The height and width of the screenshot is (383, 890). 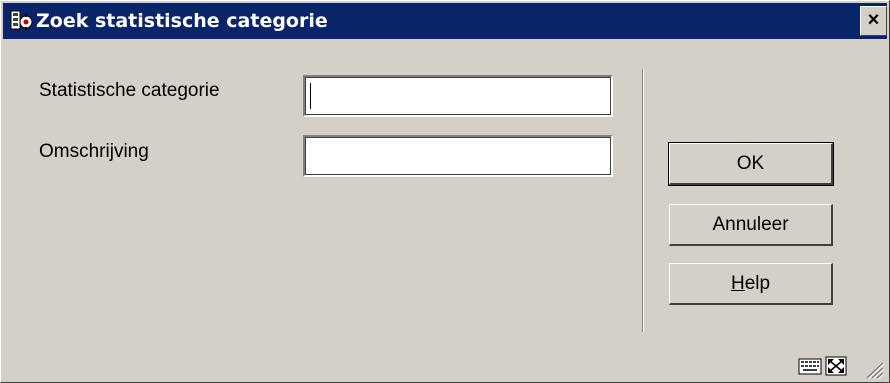 I want to click on keyboard-icon, so click(x=810, y=366).